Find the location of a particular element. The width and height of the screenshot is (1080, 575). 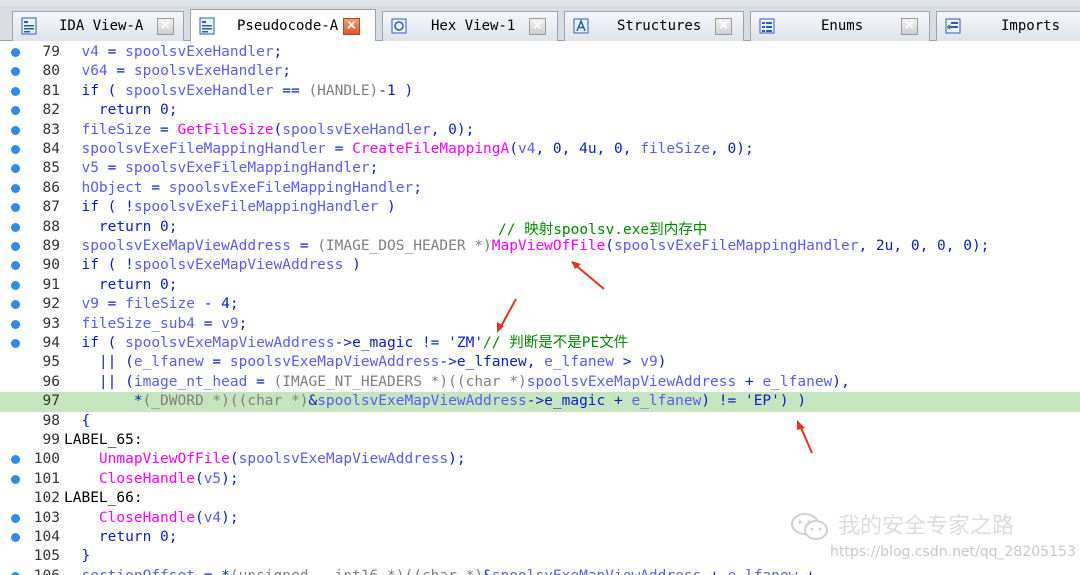

code-text: v5 = spoolsvExeFileMappingHandler; is located at coordinates (221, 168).